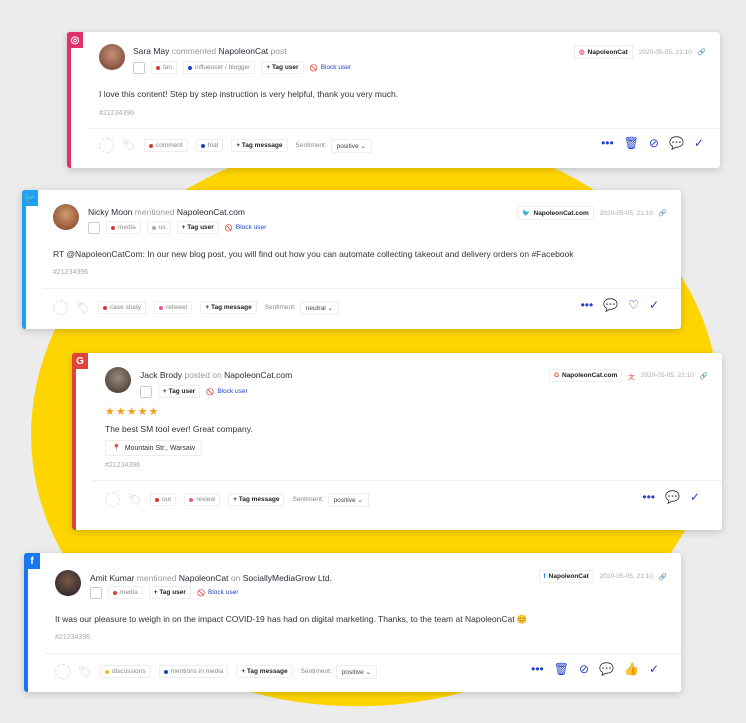 This screenshot has width=746, height=723. Describe the element at coordinates (555, 213) in the screenshot. I see `brand-badge: 🐦 NapoleonCat.com` at that location.